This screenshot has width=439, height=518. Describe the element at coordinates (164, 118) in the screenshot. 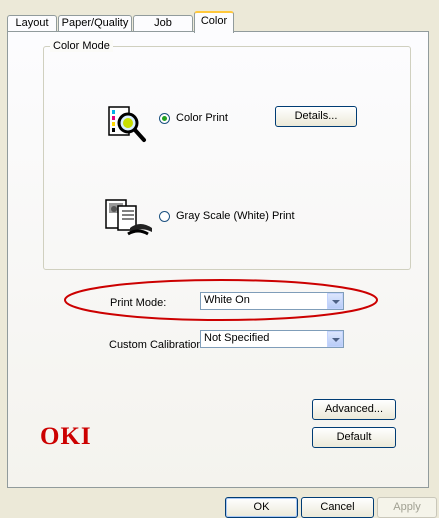

I see `color-print-radio` at that location.